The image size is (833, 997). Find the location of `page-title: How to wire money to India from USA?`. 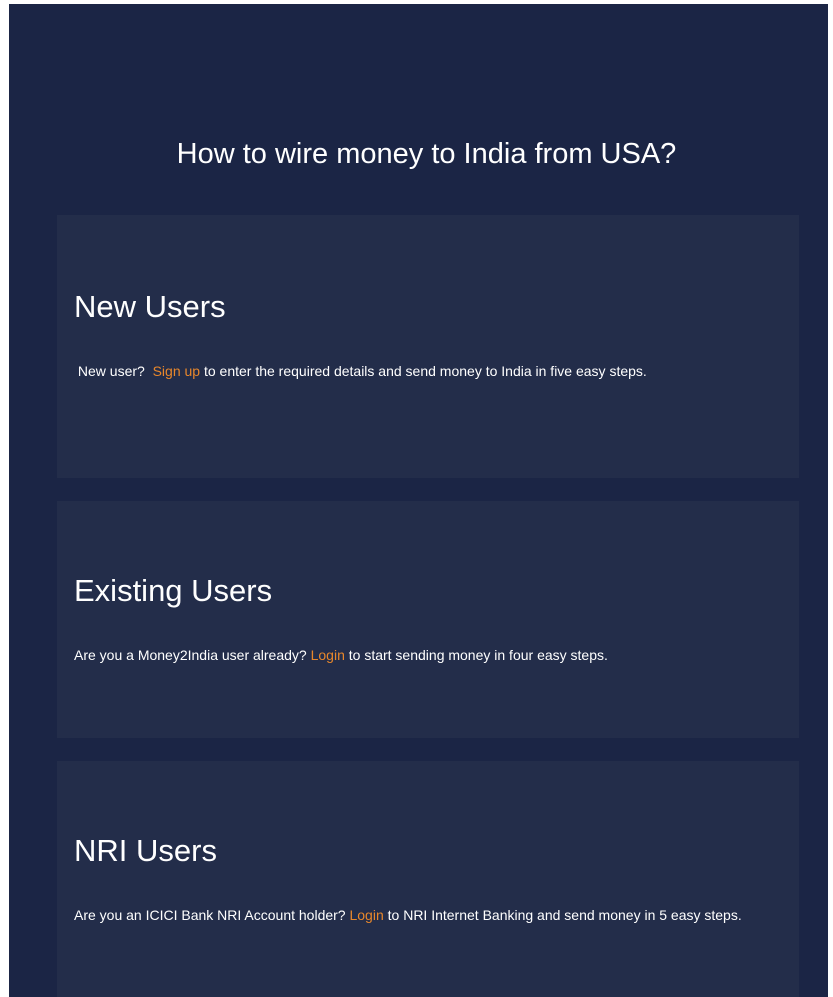

page-title: How to wire money to India from USA? is located at coordinates (426, 154).